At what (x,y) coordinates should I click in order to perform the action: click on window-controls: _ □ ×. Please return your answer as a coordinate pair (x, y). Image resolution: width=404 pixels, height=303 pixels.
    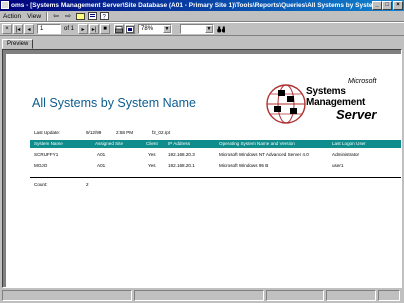
    Looking at the image, I should click on (387, 5).